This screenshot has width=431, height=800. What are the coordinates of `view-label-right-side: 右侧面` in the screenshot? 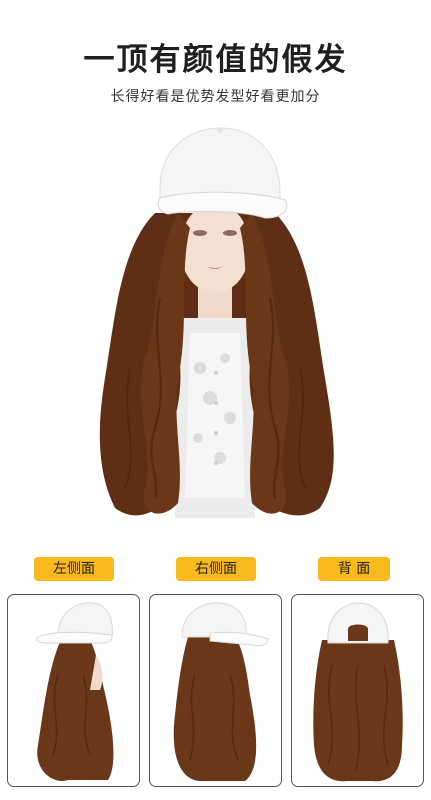 It's located at (216, 569).